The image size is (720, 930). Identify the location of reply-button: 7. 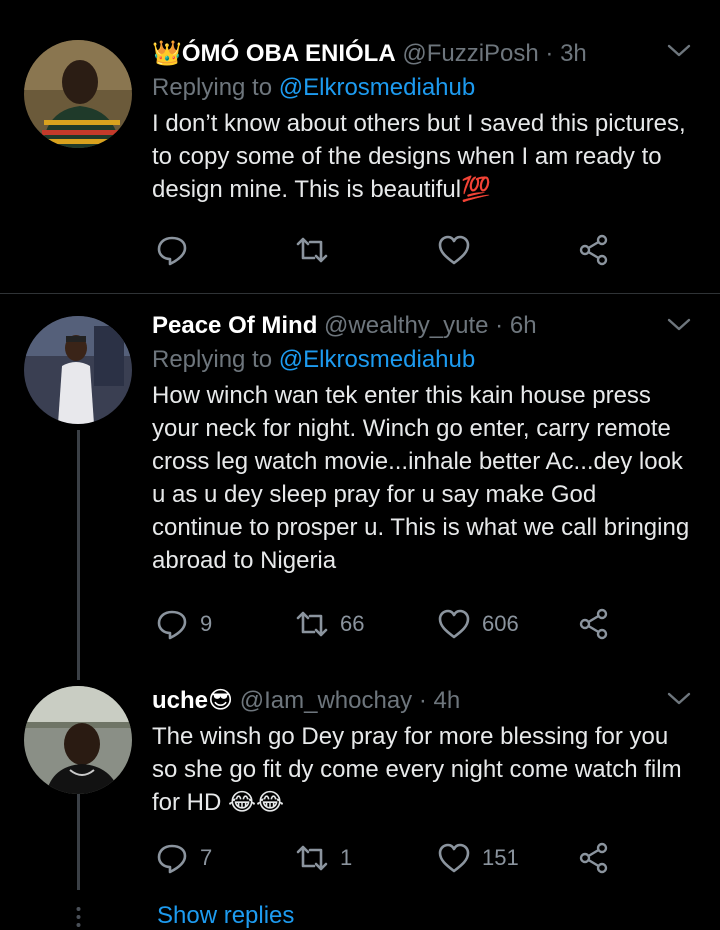
(183, 858).